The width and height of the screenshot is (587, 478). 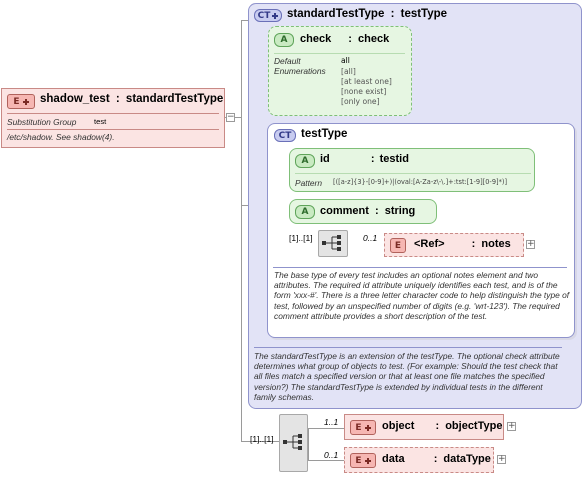 I want to click on complex-type-name: standardTestType, so click(x=336, y=14).